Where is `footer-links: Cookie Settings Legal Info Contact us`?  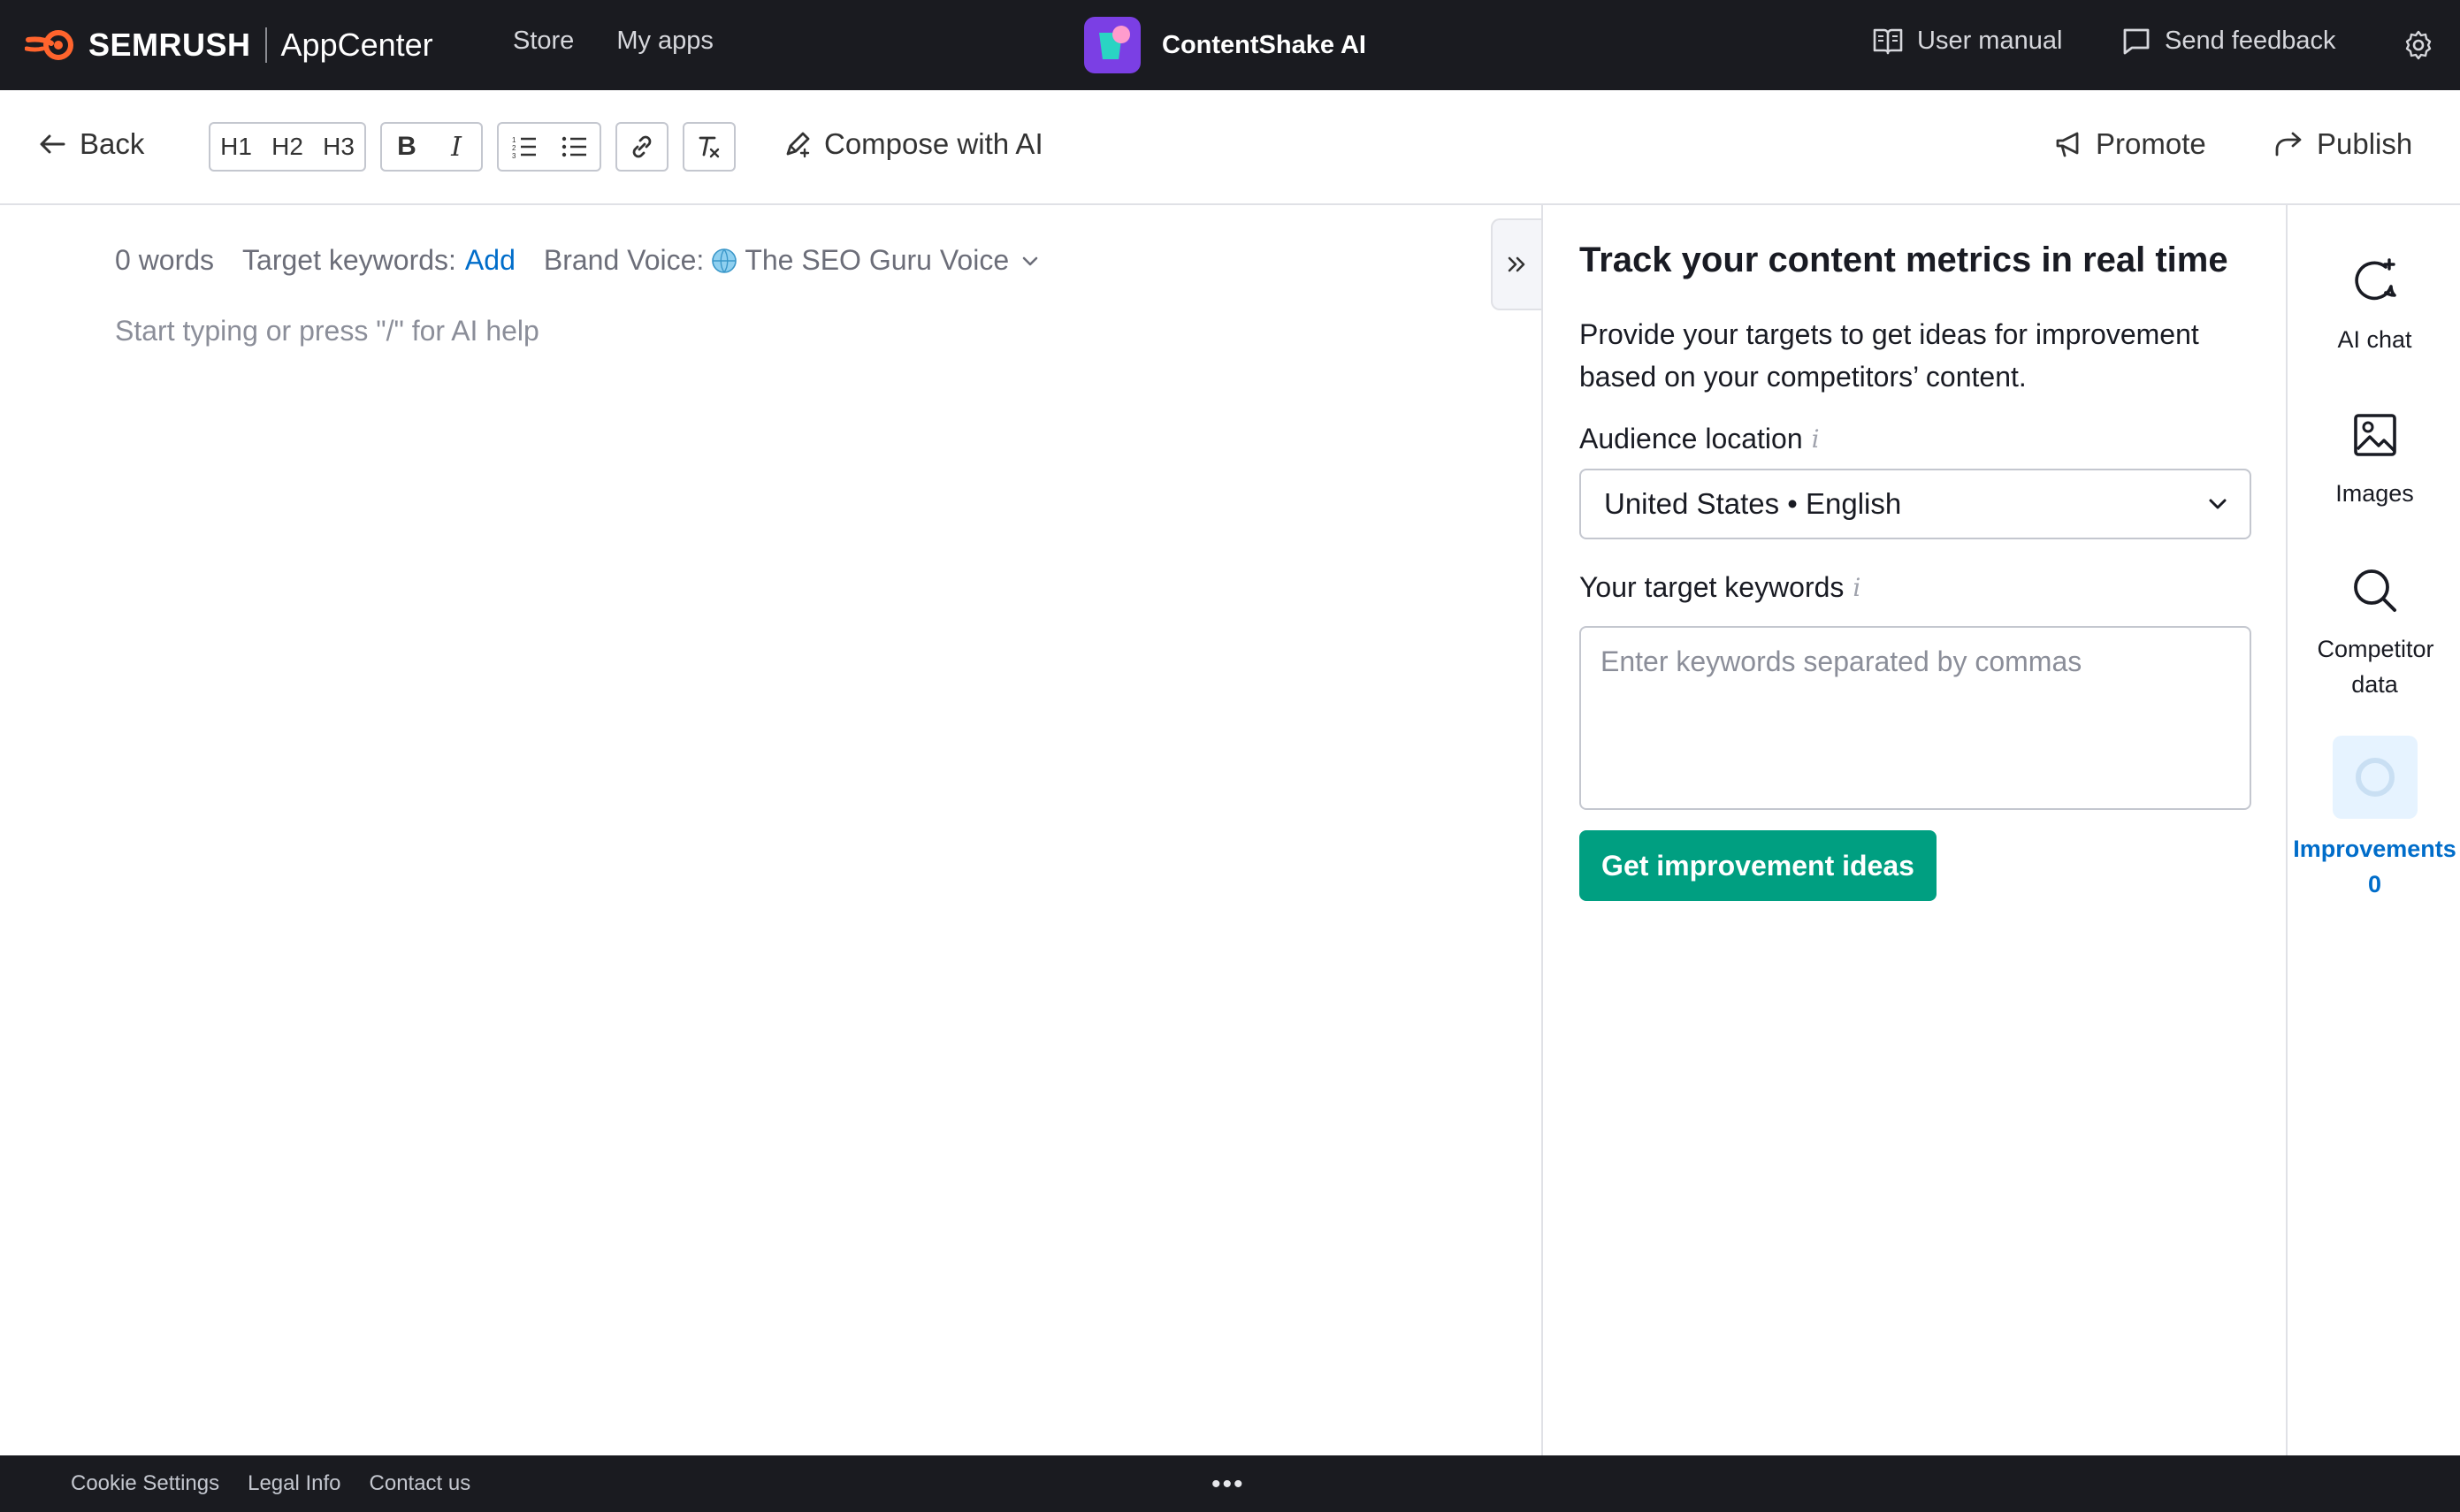
footer-links: Cookie Settings Legal Info Contact us is located at coordinates (270, 1483).